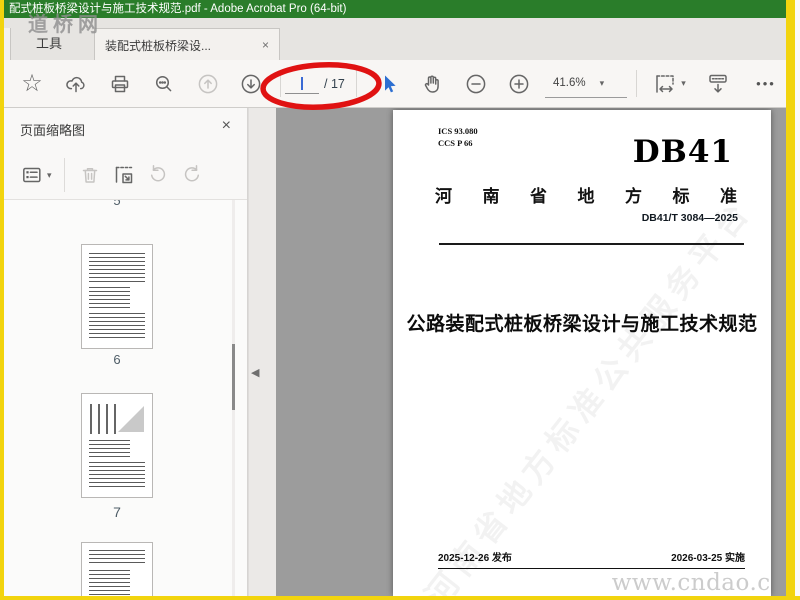  I want to click on page-scrolling-button, so click(718, 83).